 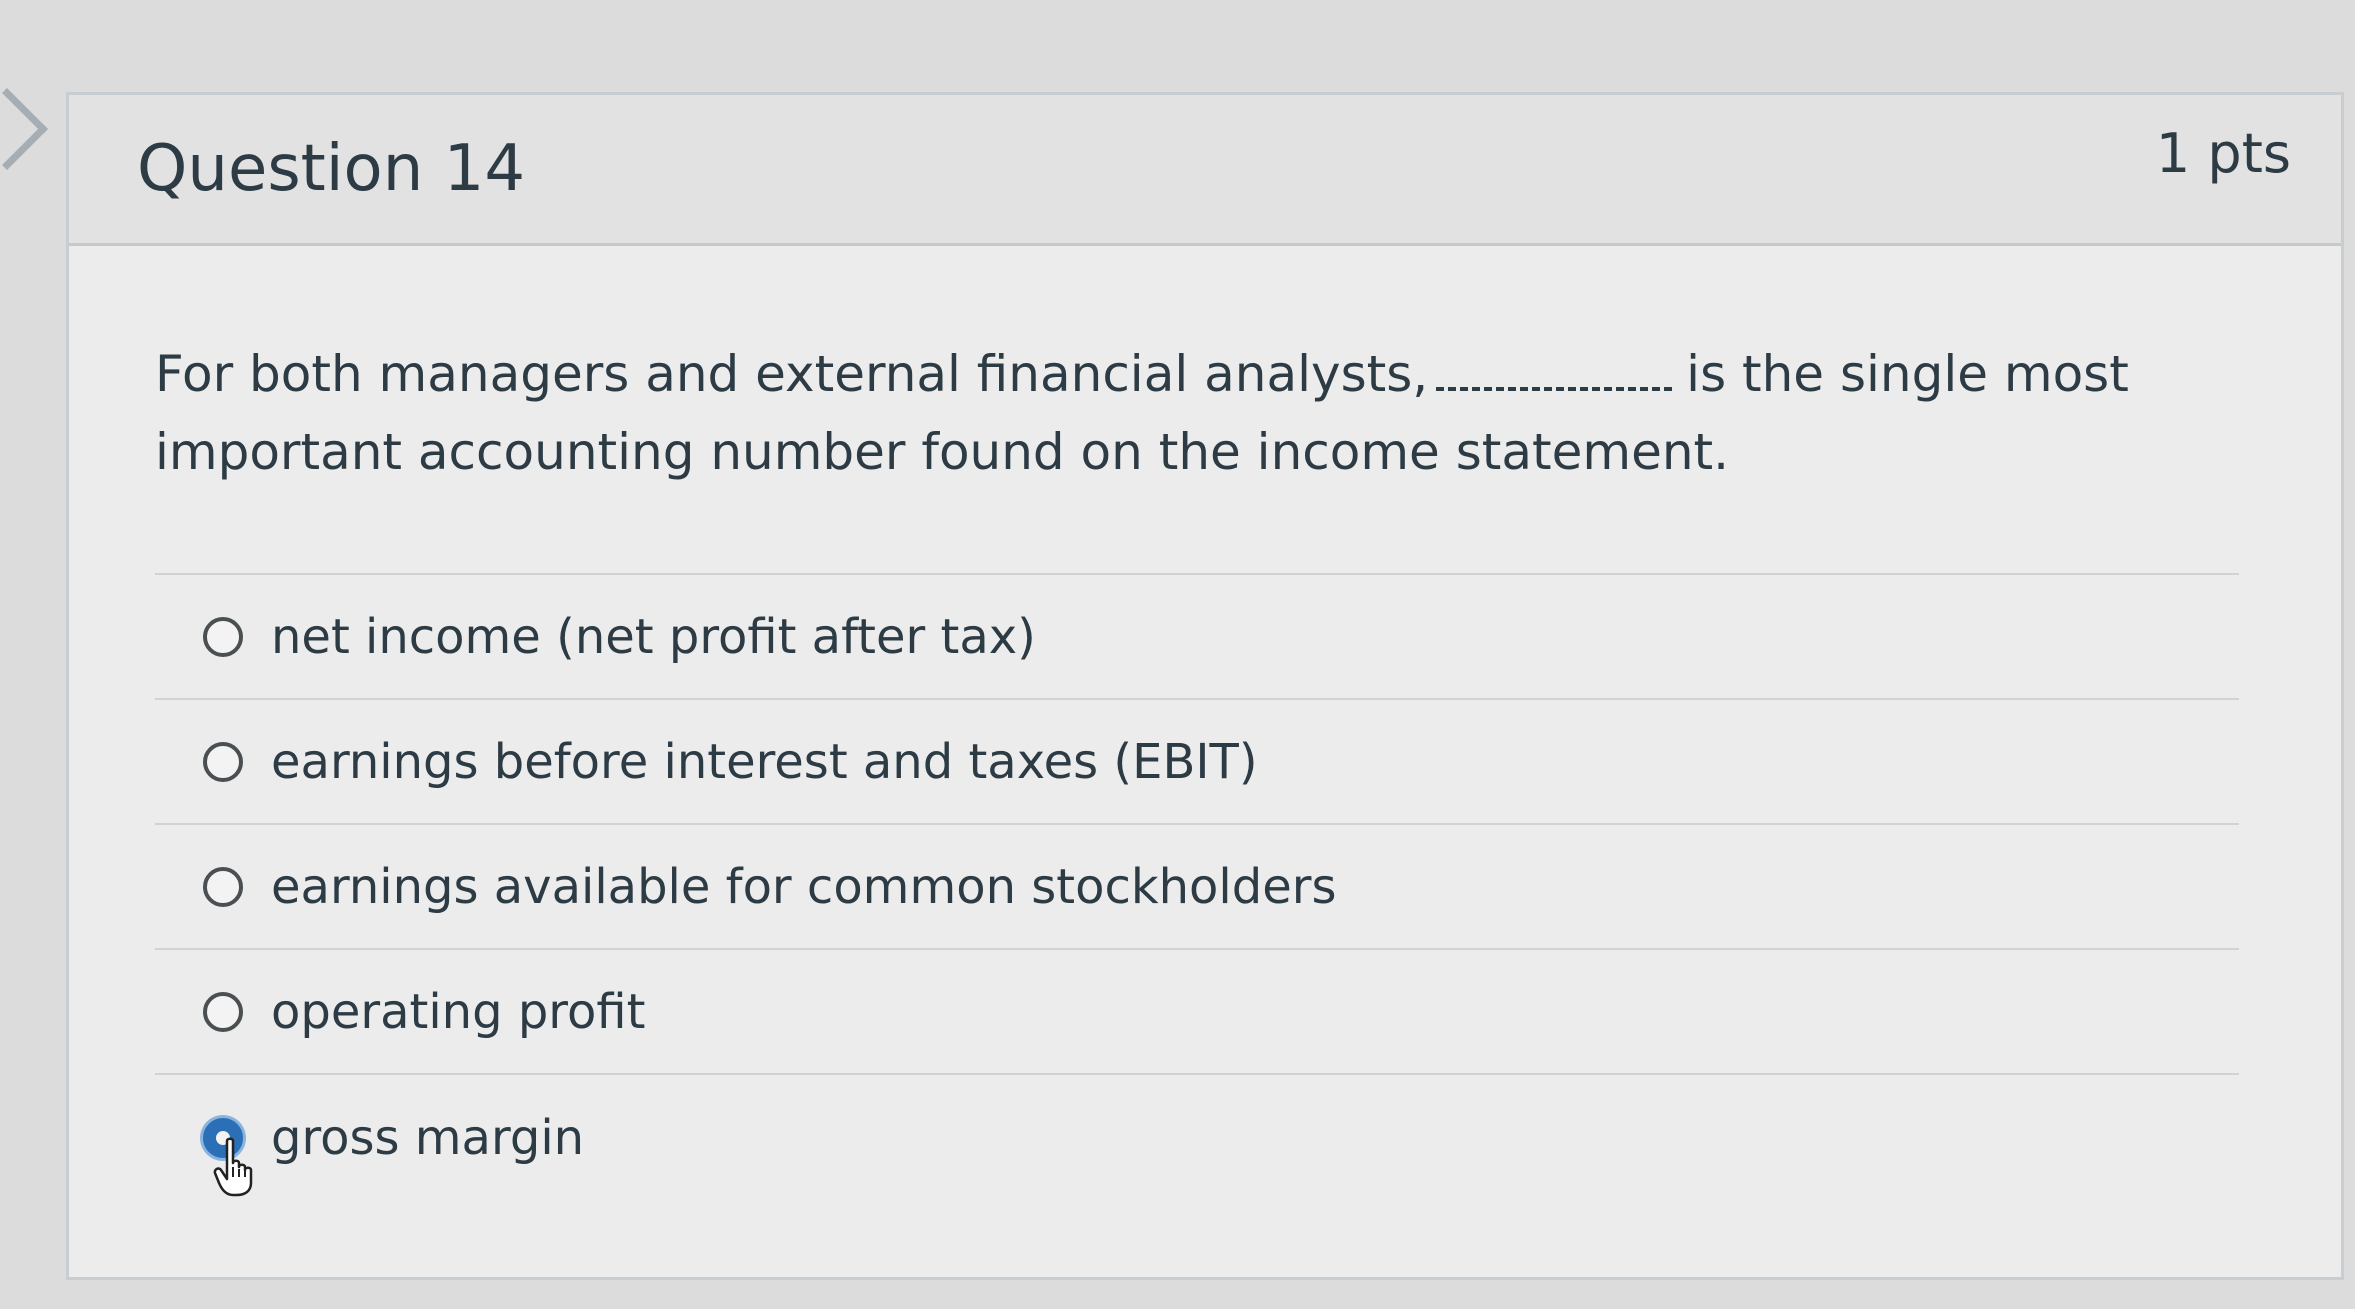 I want to click on answer-option-selected: gross margin, so click(x=1197, y=1137).